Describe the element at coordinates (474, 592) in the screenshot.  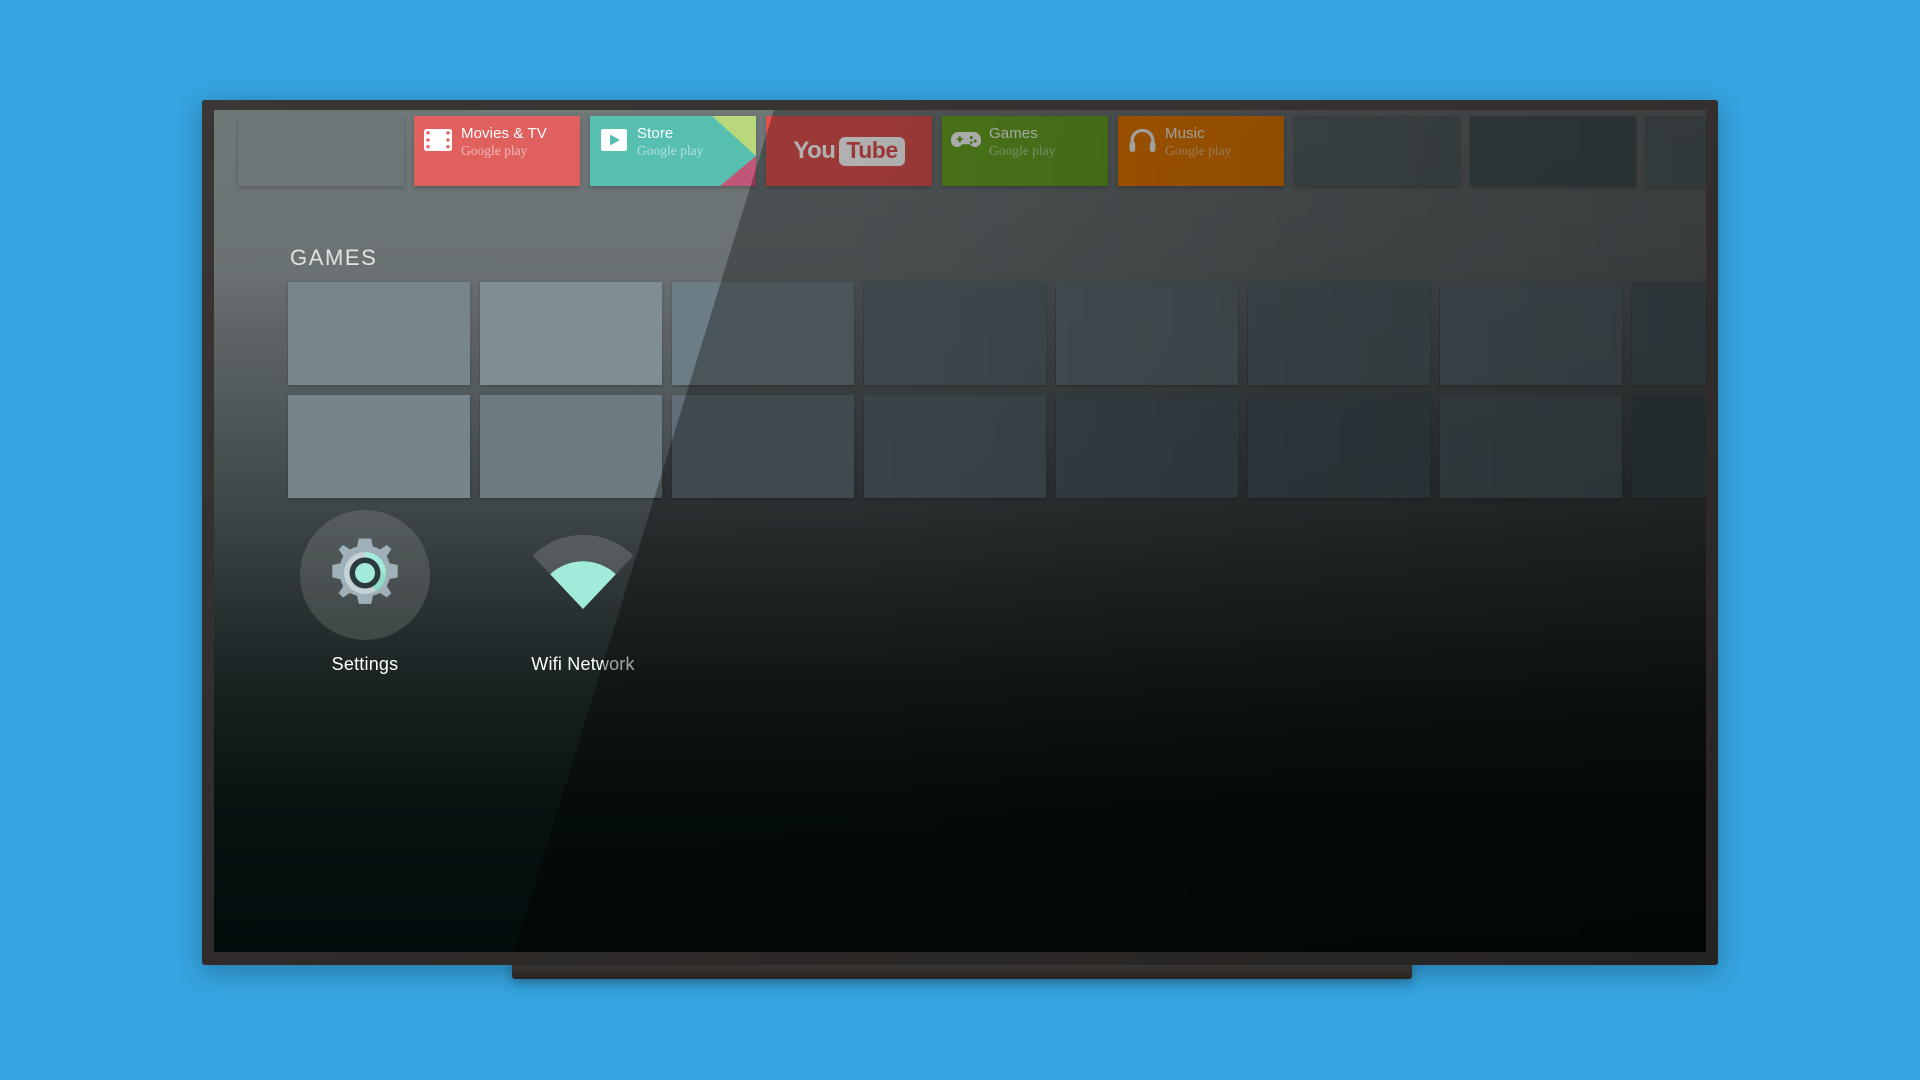
I see `shortcuts-row: Settings Wifi Network` at that location.